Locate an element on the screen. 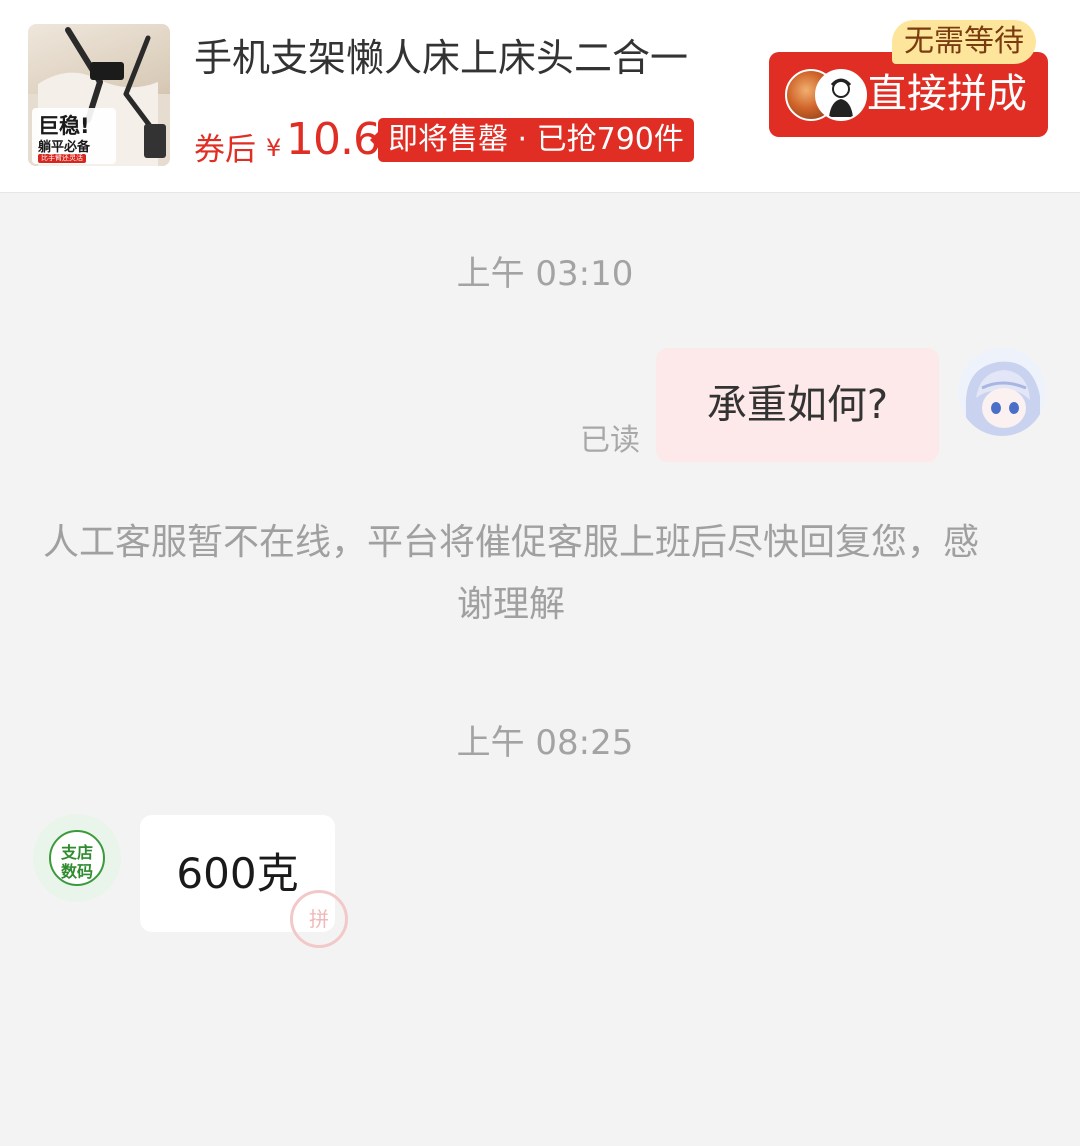 This screenshot has height=1146, width=1080. no-wait-badge: 无需等待 is located at coordinates (964, 42).